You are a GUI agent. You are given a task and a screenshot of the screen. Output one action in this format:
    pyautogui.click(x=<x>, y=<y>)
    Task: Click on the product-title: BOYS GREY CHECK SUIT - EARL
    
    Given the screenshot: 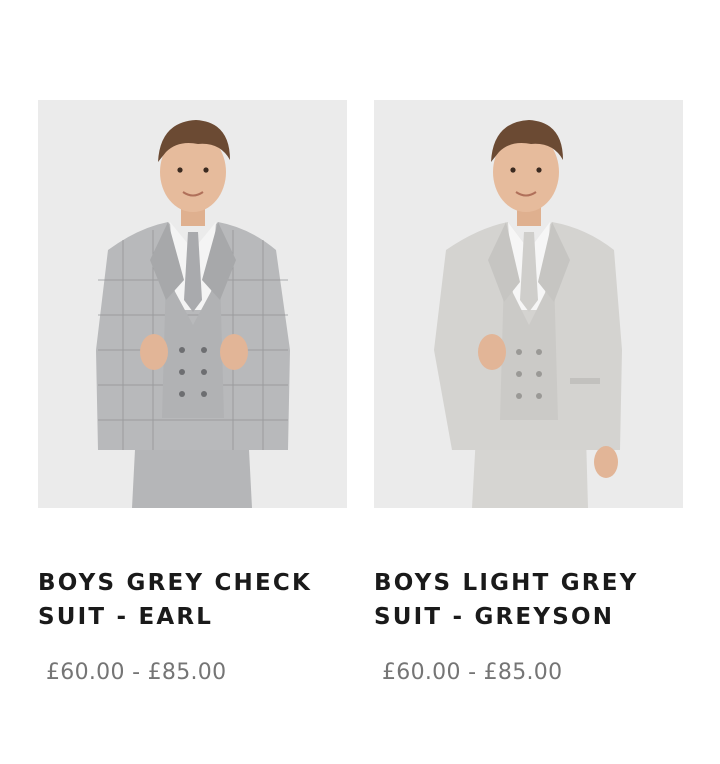 What is the action you would take?
    pyautogui.click(x=188, y=600)
    